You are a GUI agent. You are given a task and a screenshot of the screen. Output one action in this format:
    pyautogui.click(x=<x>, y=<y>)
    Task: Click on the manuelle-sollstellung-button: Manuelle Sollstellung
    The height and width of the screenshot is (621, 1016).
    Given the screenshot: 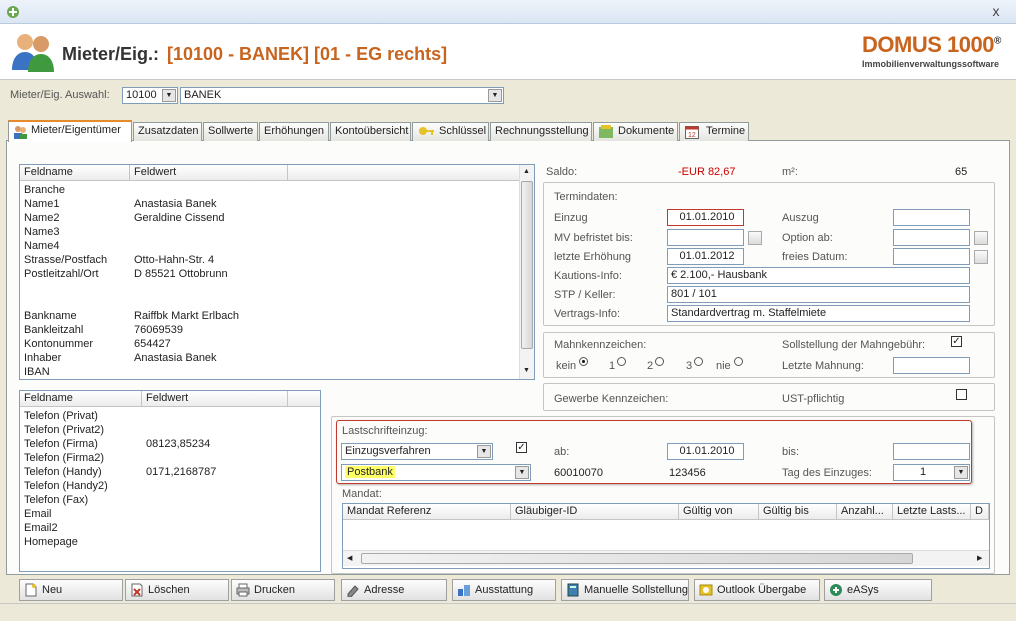 What is the action you would take?
    pyautogui.click(x=625, y=590)
    